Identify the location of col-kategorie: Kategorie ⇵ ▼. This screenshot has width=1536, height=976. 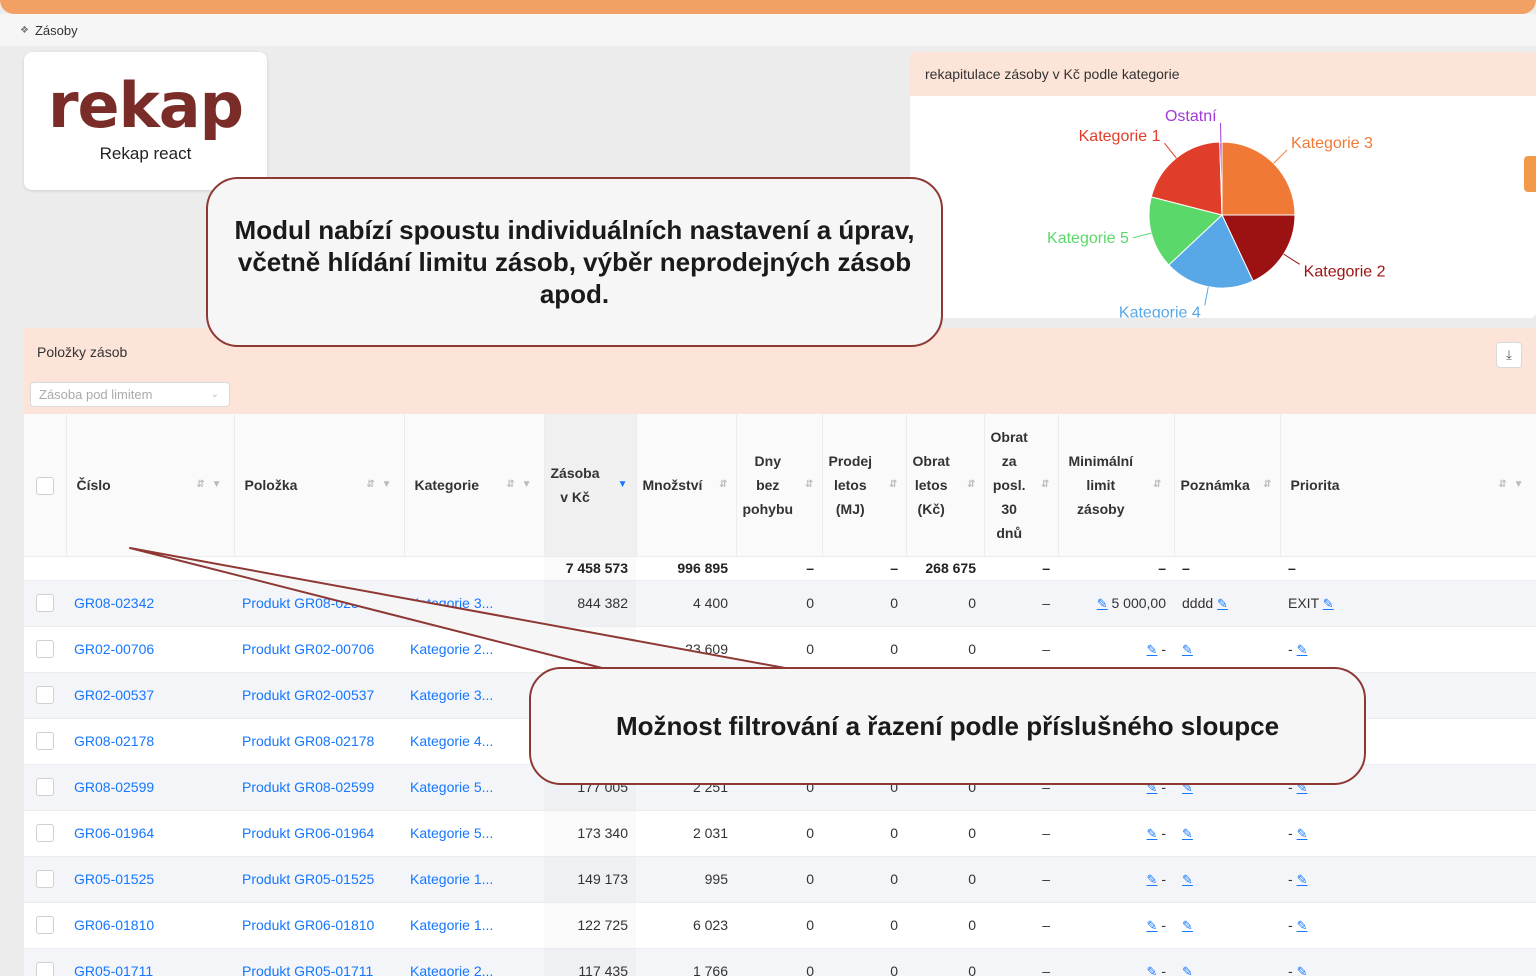
(474, 485).